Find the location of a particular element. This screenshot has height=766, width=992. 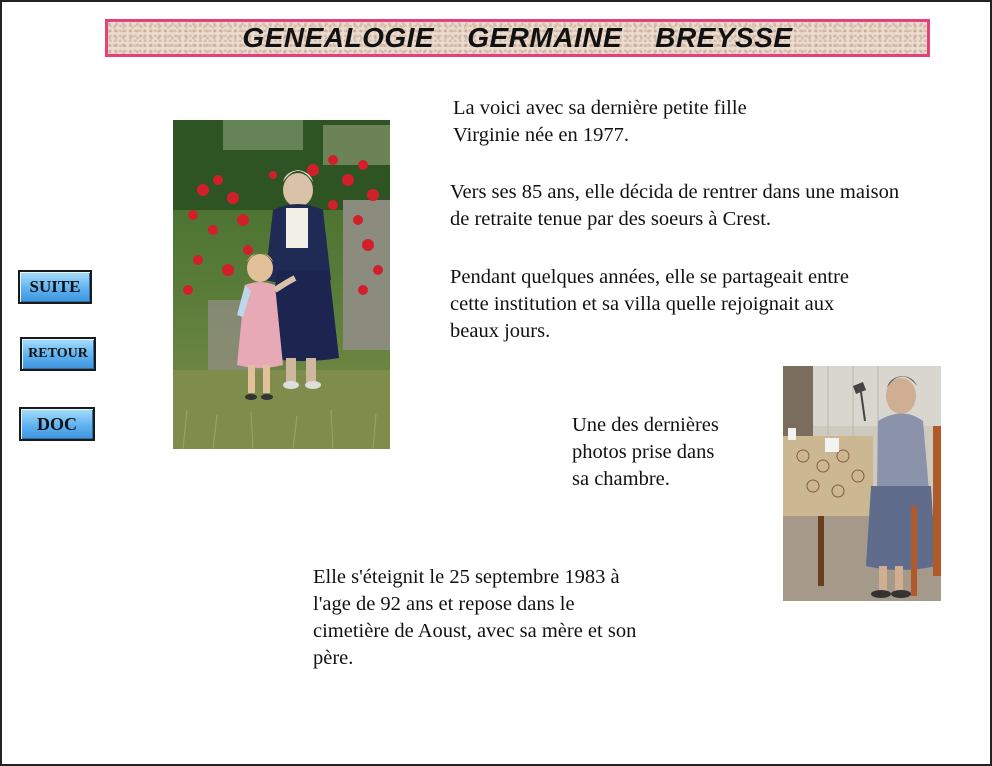

text-line: cimetière de Aoust, avec sa mère et son is located at coordinates (475, 631).